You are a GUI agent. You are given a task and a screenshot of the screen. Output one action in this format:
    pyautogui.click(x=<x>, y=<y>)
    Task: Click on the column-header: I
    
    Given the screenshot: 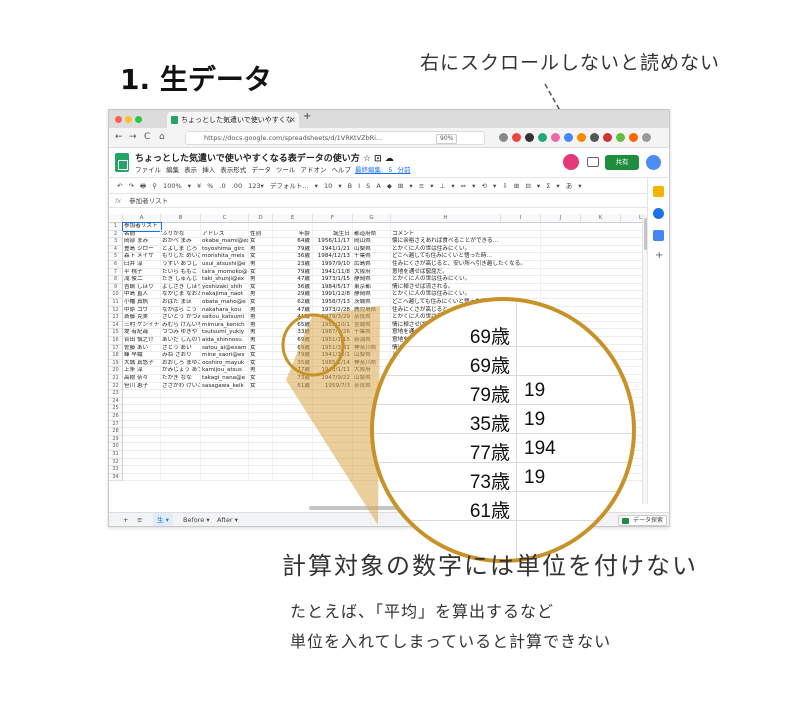 What is the action you would take?
    pyautogui.click(x=521, y=218)
    